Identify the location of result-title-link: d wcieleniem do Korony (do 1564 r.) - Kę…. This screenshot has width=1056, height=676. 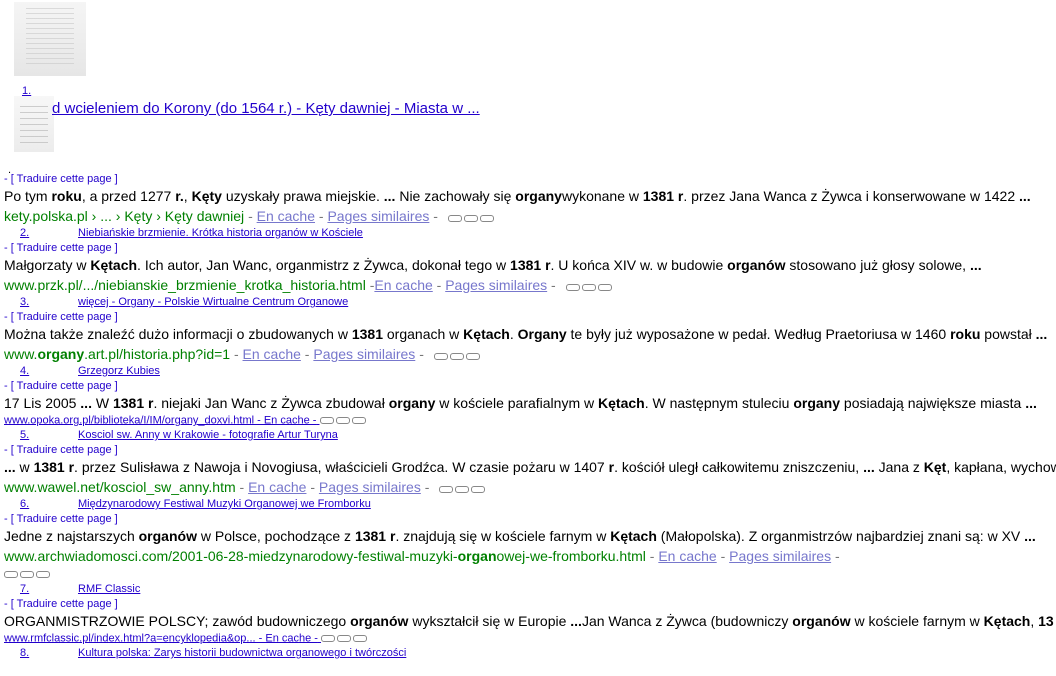
(266, 108).